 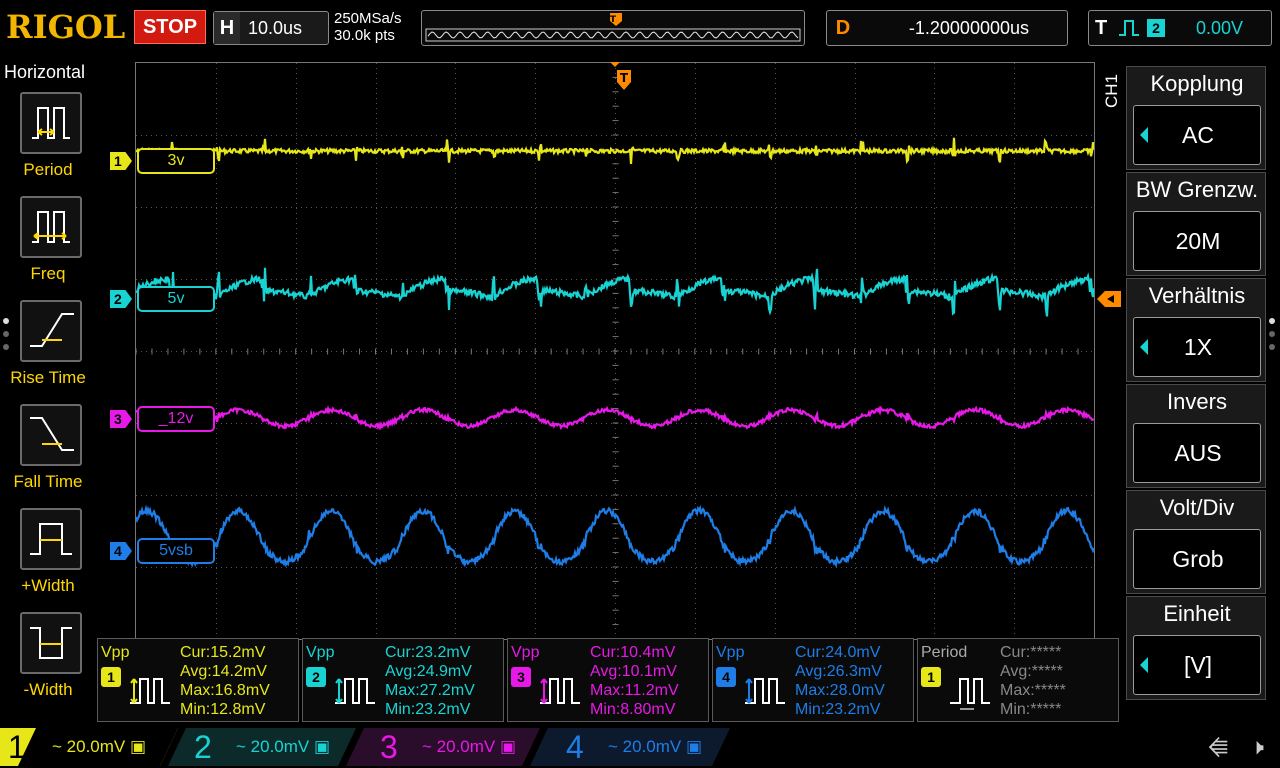 What do you see at coordinates (1257, 747) in the screenshot?
I see `speaker-muted-icon: 🕨` at bounding box center [1257, 747].